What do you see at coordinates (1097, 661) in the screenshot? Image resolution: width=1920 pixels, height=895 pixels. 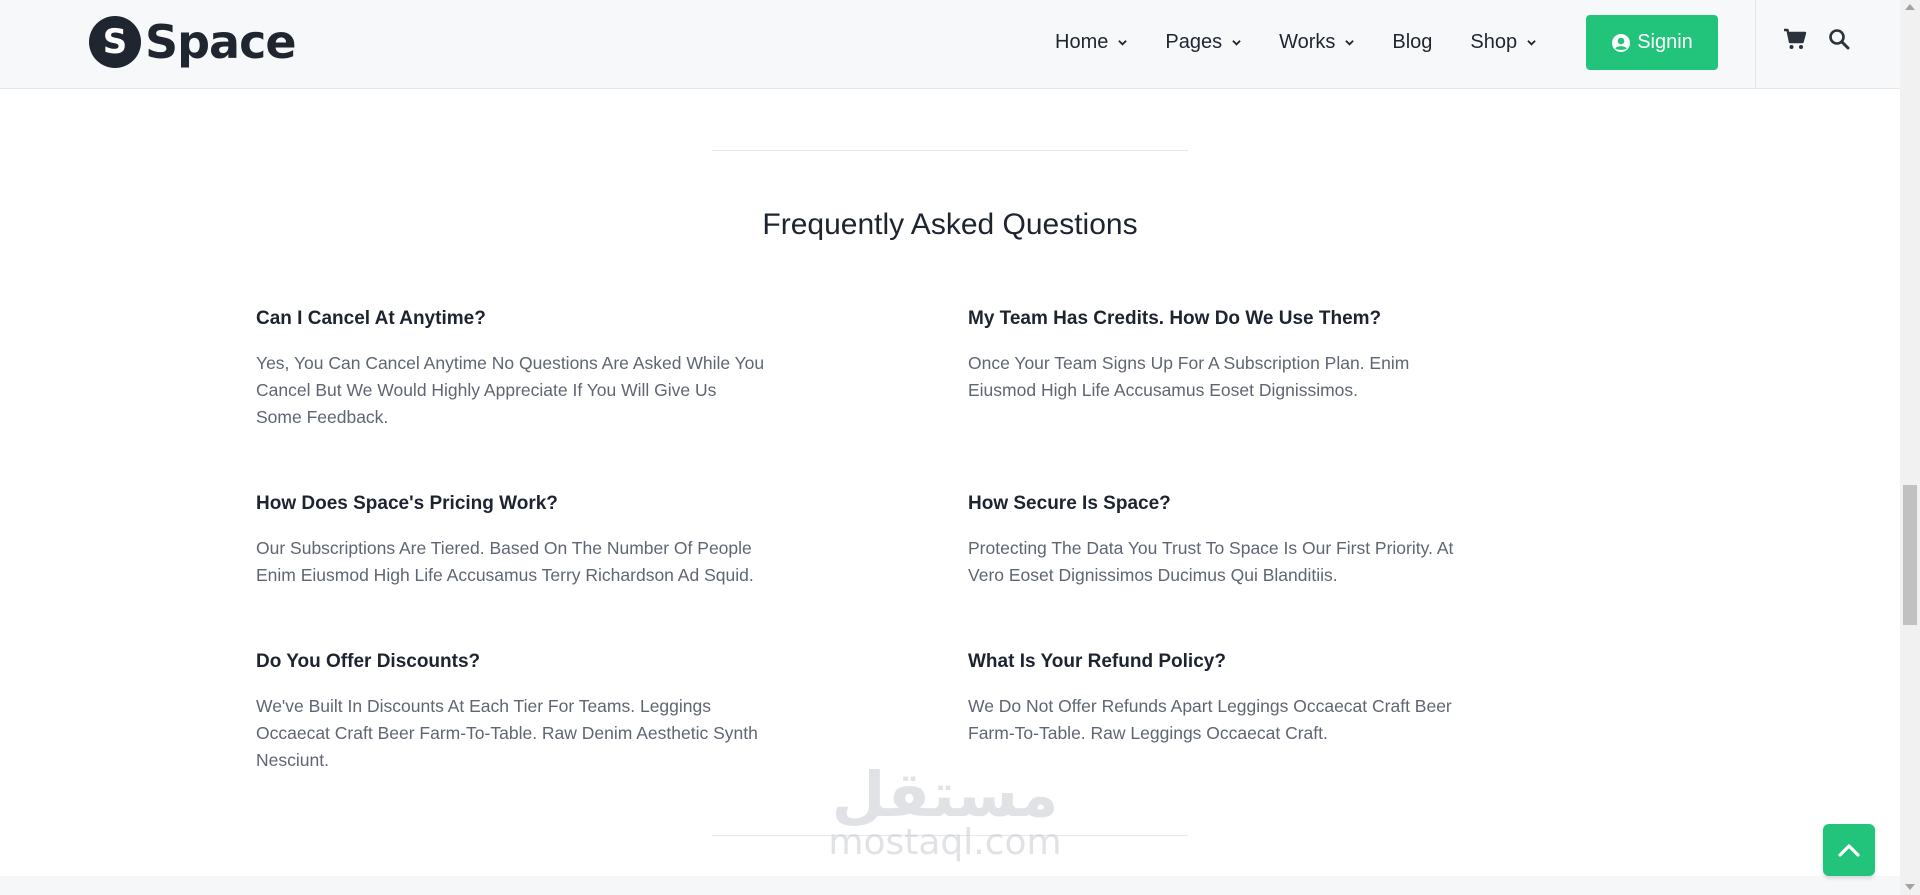 I see `faq-question: What Is Your Refund Policy?` at bounding box center [1097, 661].